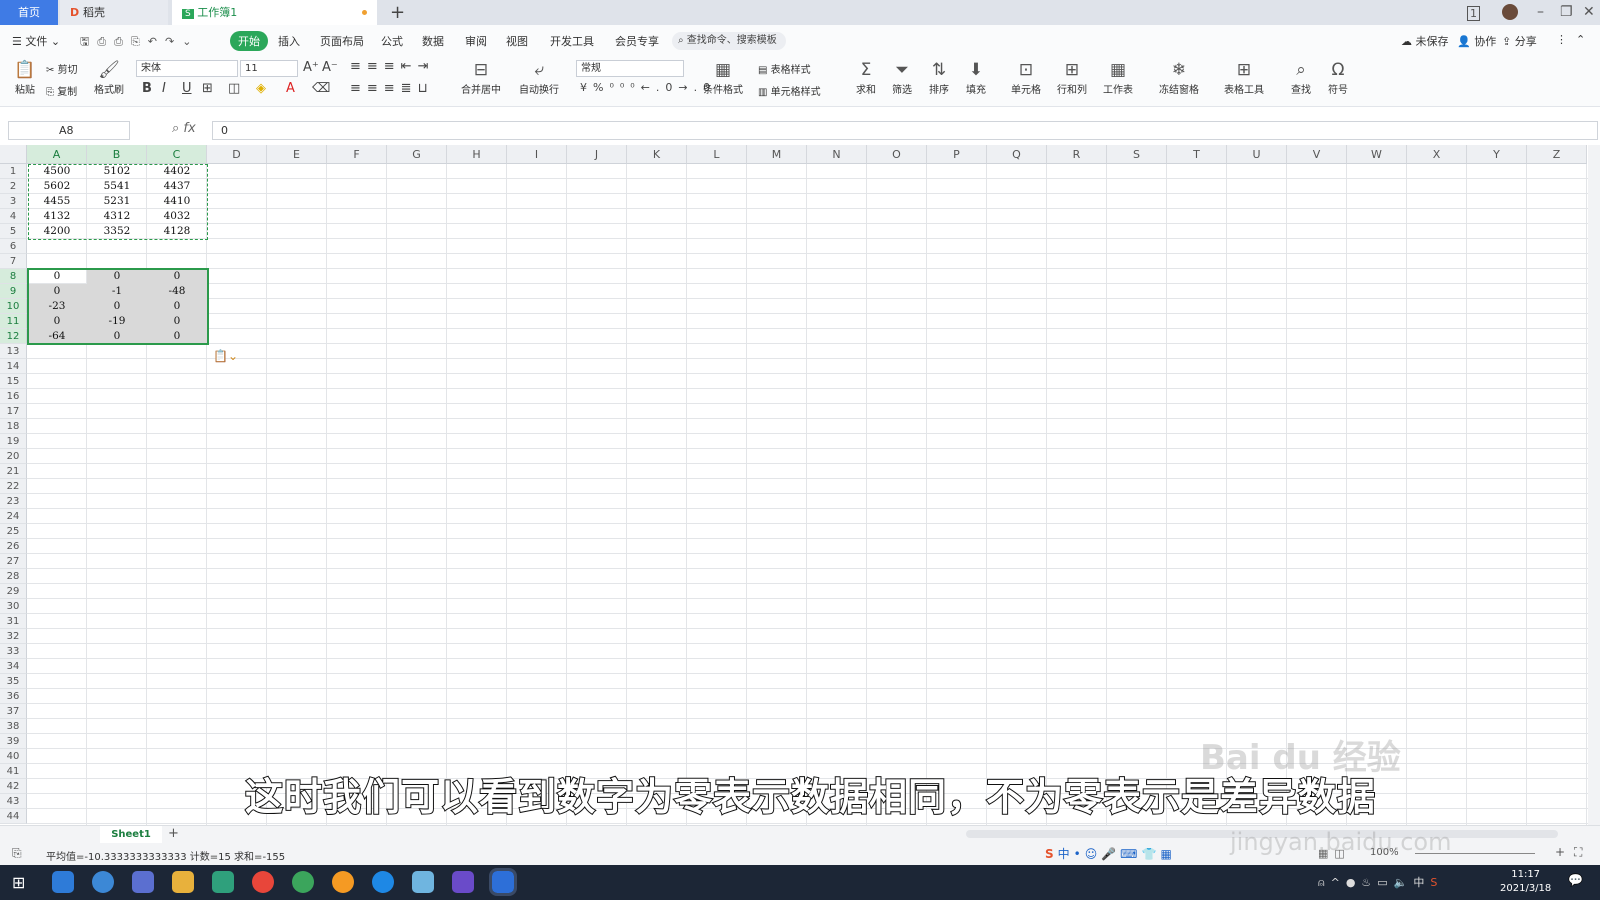 The width and height of the screenshot is (1600, 900). I want to click on font-size-select: 11, so click(269, 68).